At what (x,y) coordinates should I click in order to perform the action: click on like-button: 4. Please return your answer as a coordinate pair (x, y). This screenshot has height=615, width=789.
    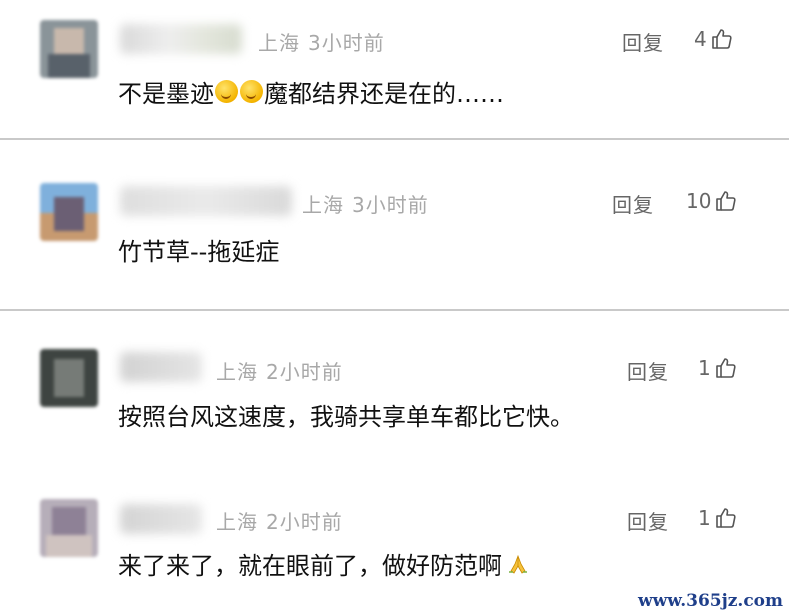
    Looking at the image, I should click on (714, 39).